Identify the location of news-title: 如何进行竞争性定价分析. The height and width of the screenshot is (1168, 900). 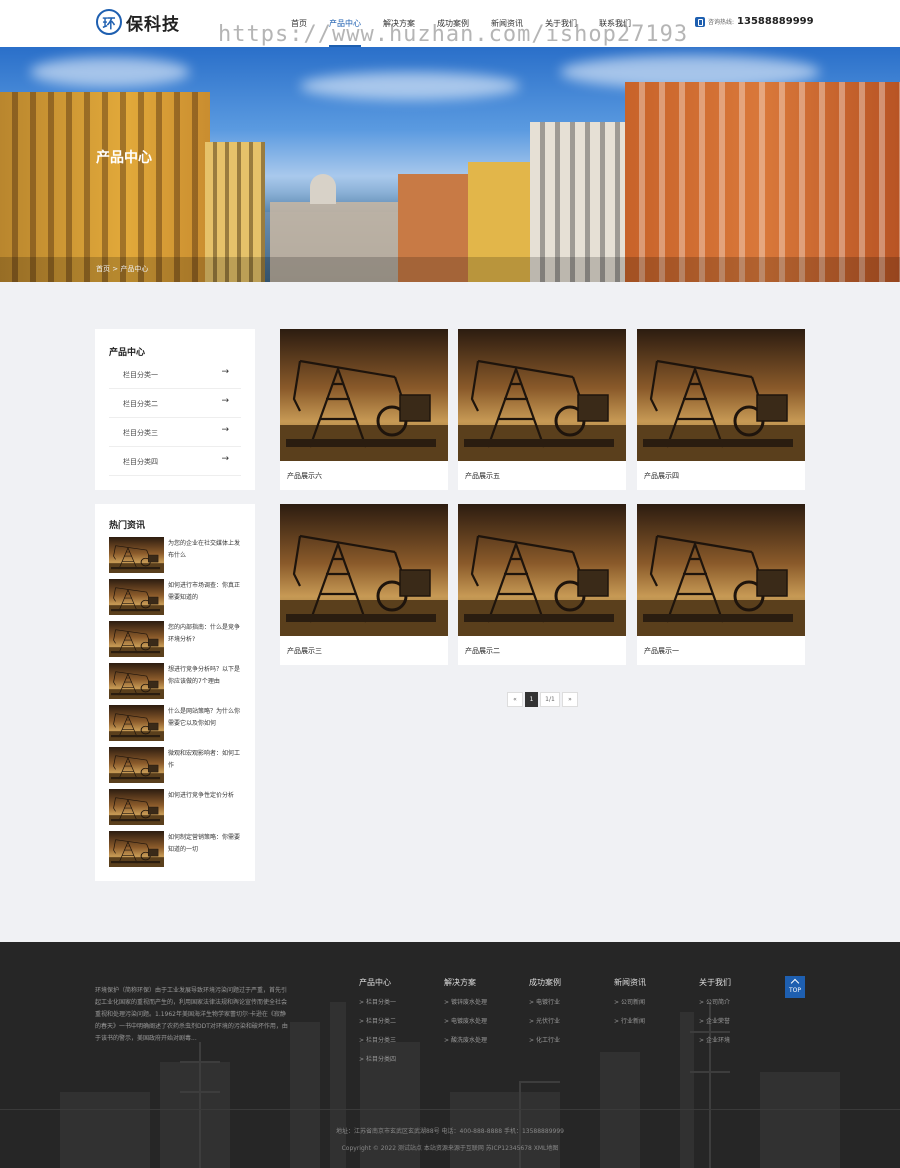
(204, 796).